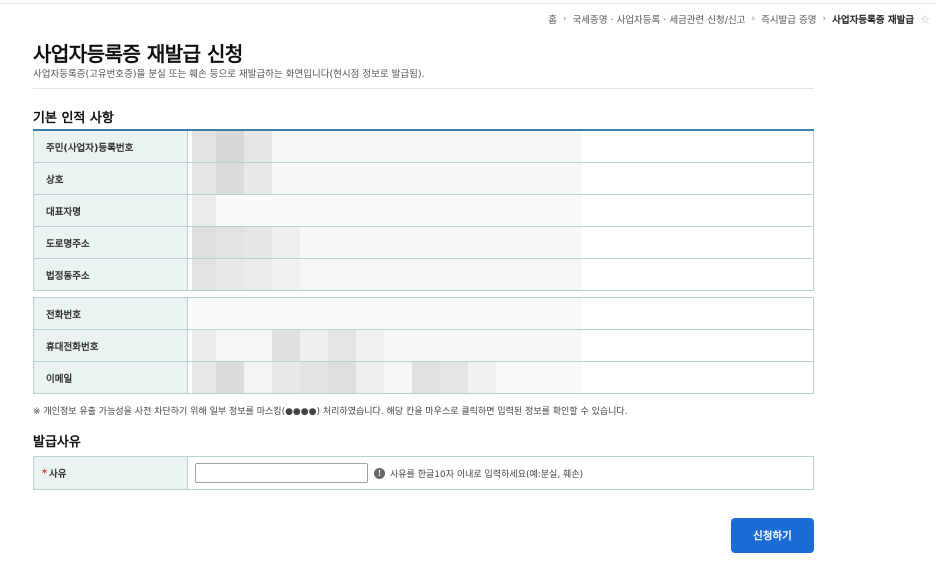 The height and width of the screenshot is (572, 936). I want to click on table-row: 전화번호, so click(423, 314).